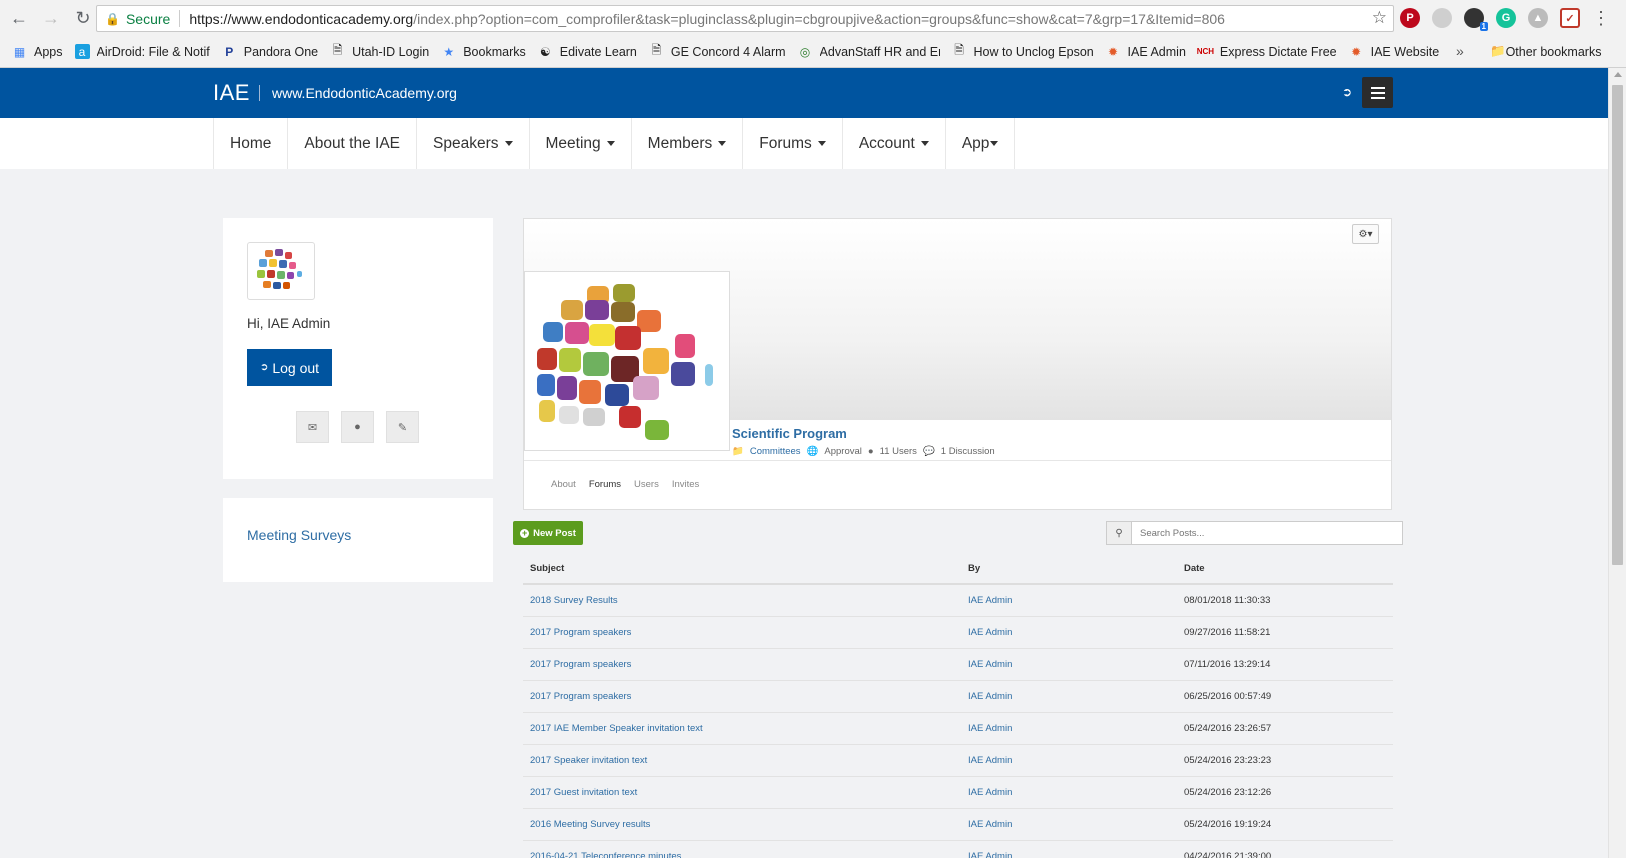 This screenshot has height=858, width=1626. What do you see at coordinates (312, 427) in the screenshot?
I see `envelope-icon: ✉` at bounding box center [312, 427].